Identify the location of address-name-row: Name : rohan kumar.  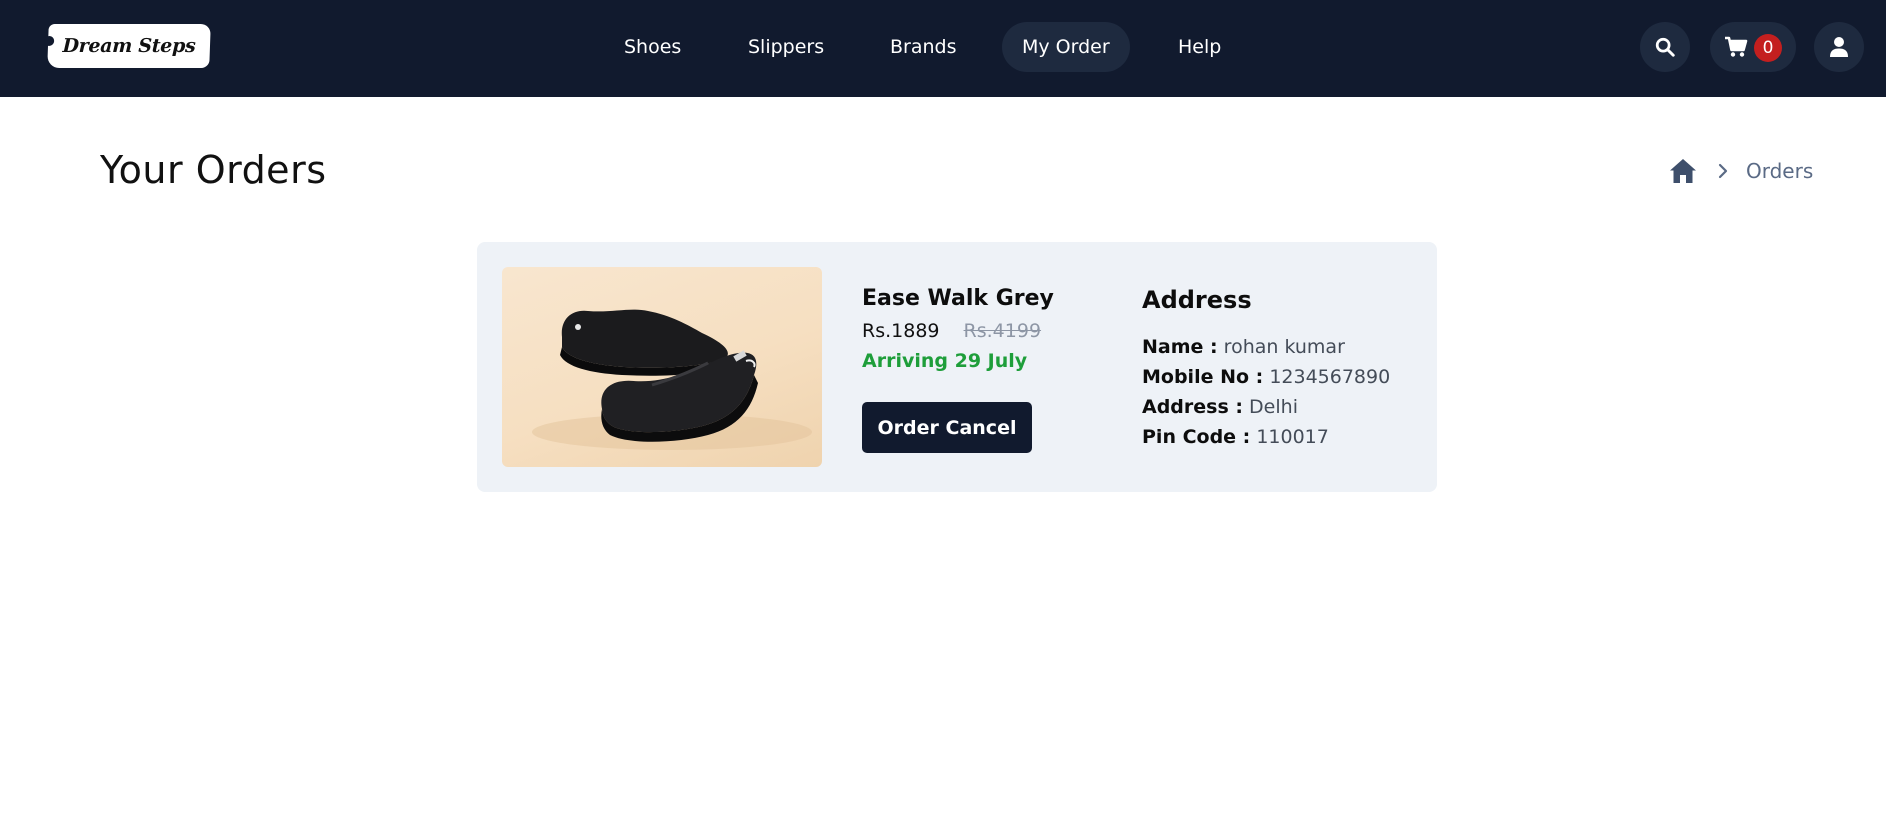
(1243, 347).